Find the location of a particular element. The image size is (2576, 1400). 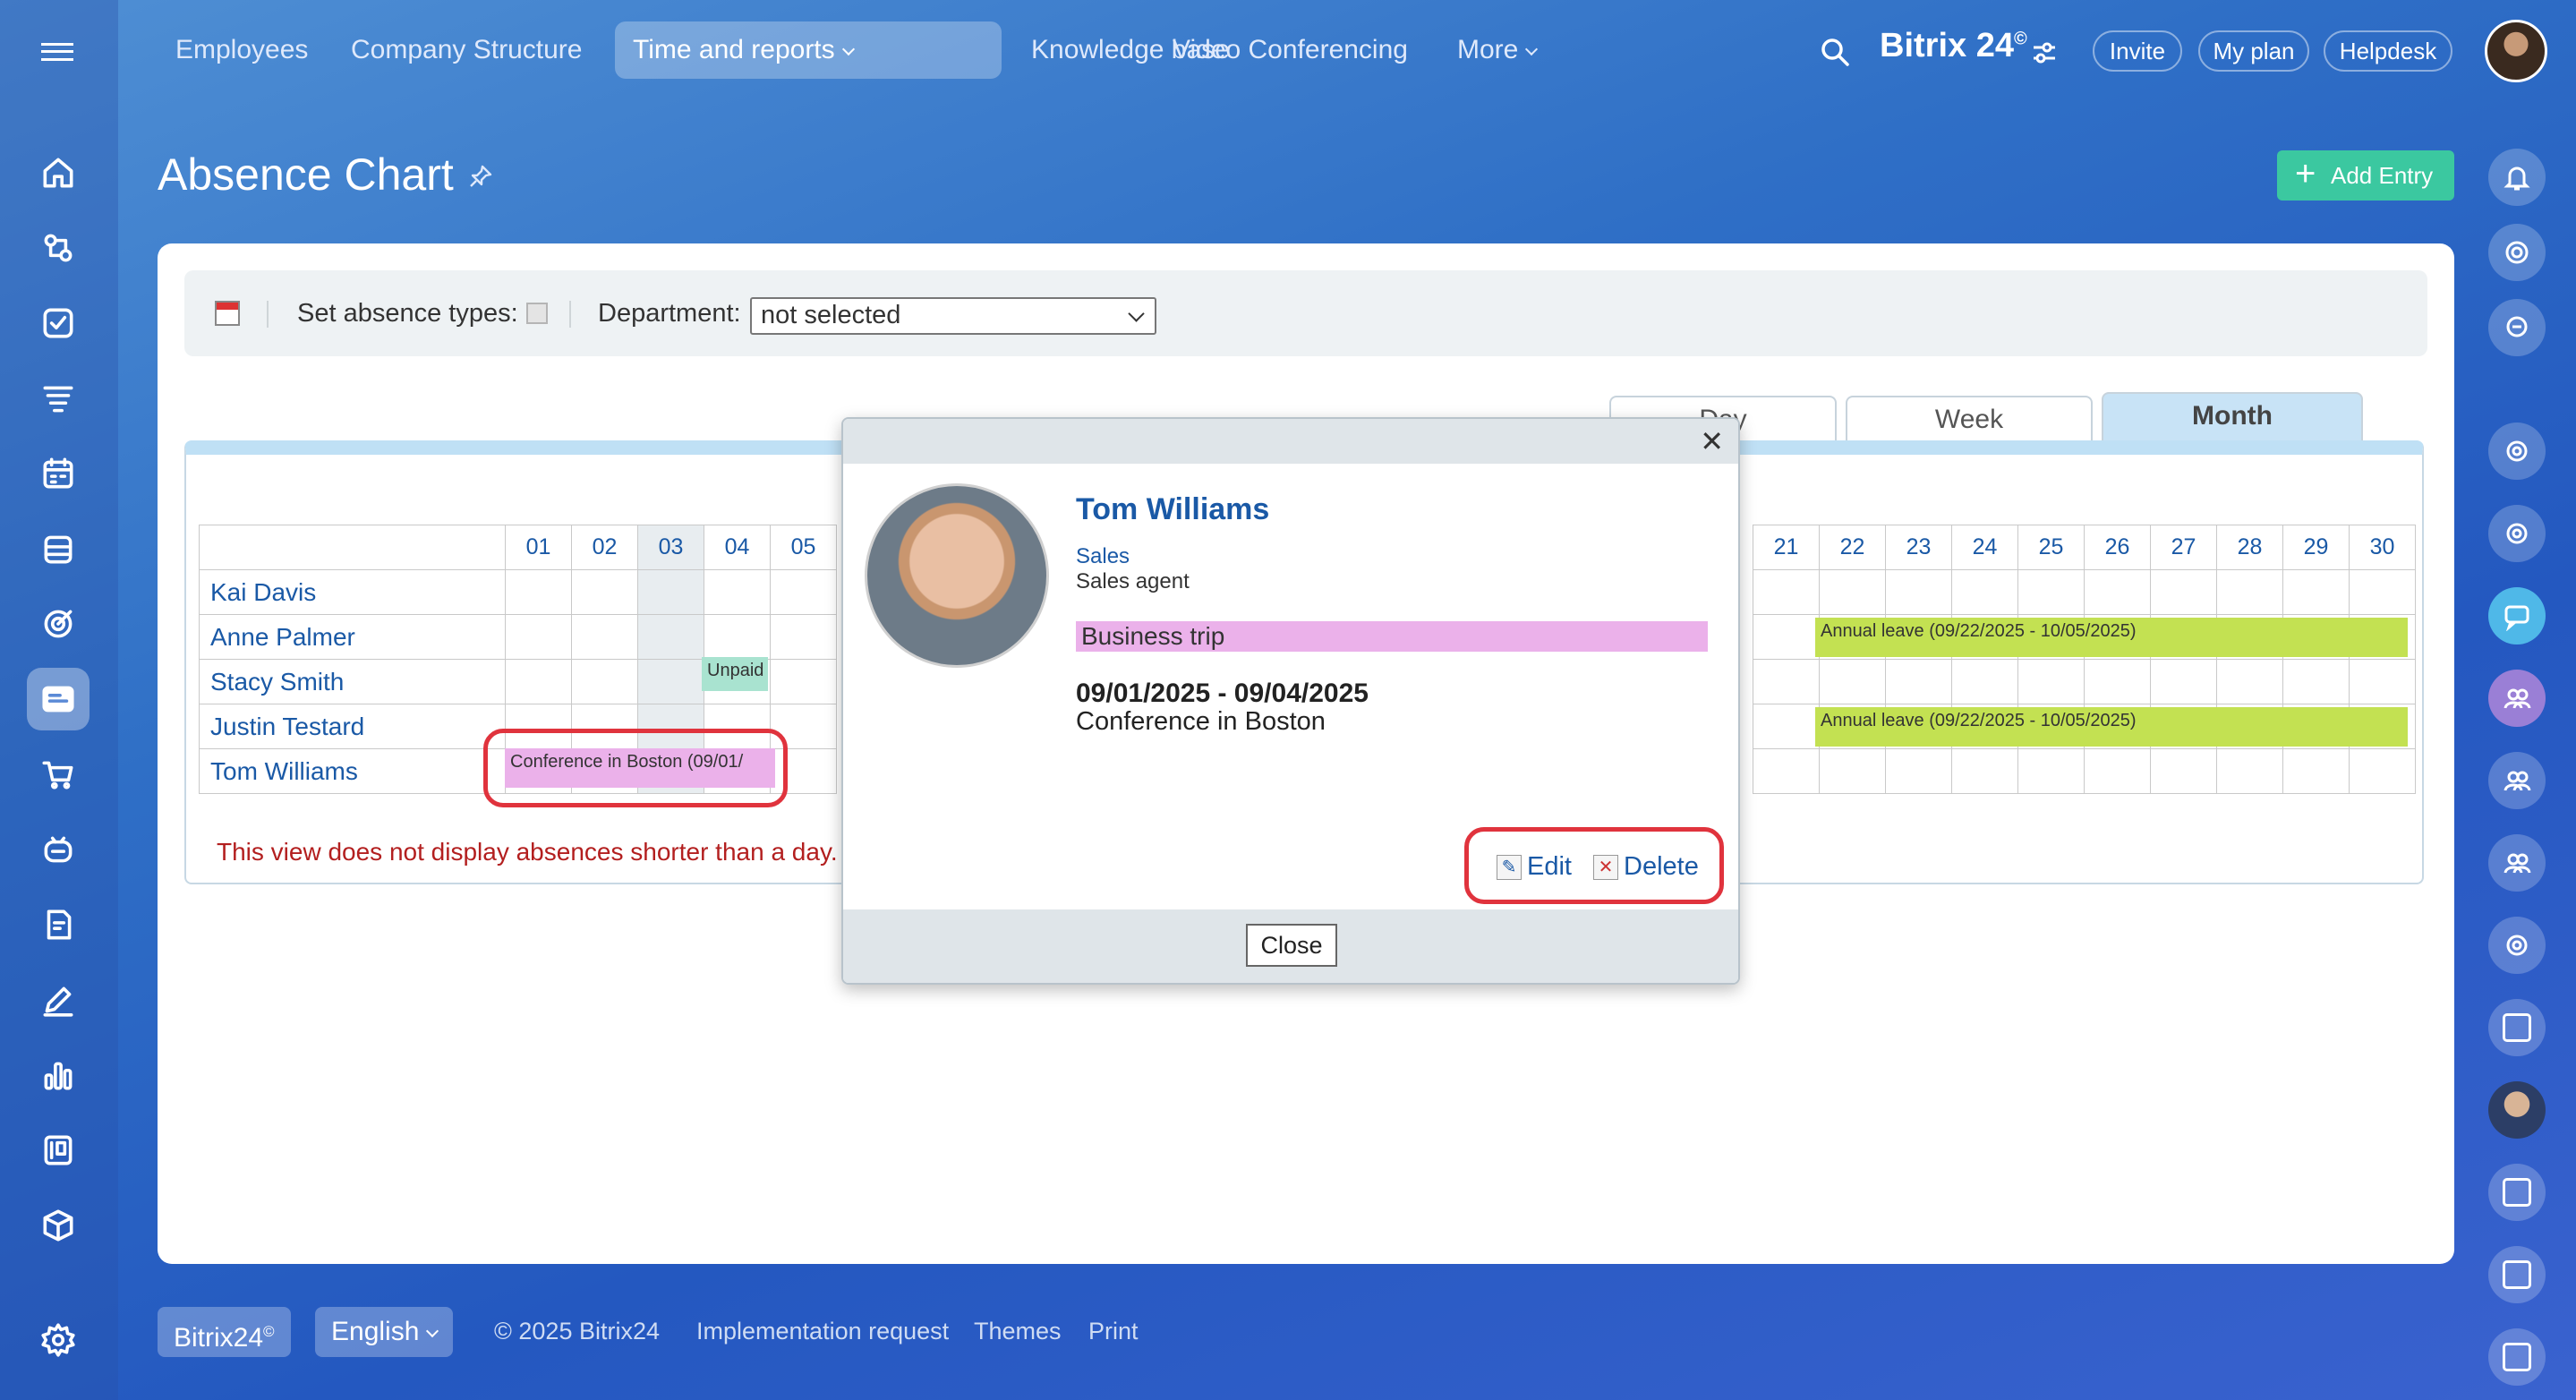

contact-avatar is located at coordinates (2517, 1110).